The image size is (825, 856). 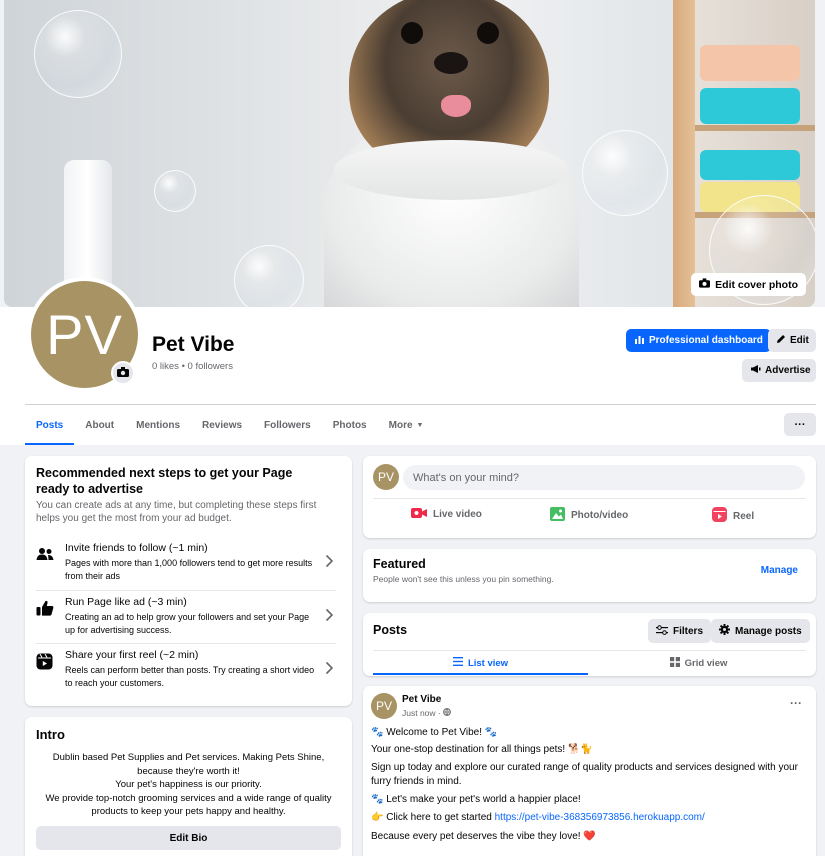 What do you see at coordinates (420, 425) in the screenshot?
I see `caret-down-icon: ▼` at bounding box center [420, 425].